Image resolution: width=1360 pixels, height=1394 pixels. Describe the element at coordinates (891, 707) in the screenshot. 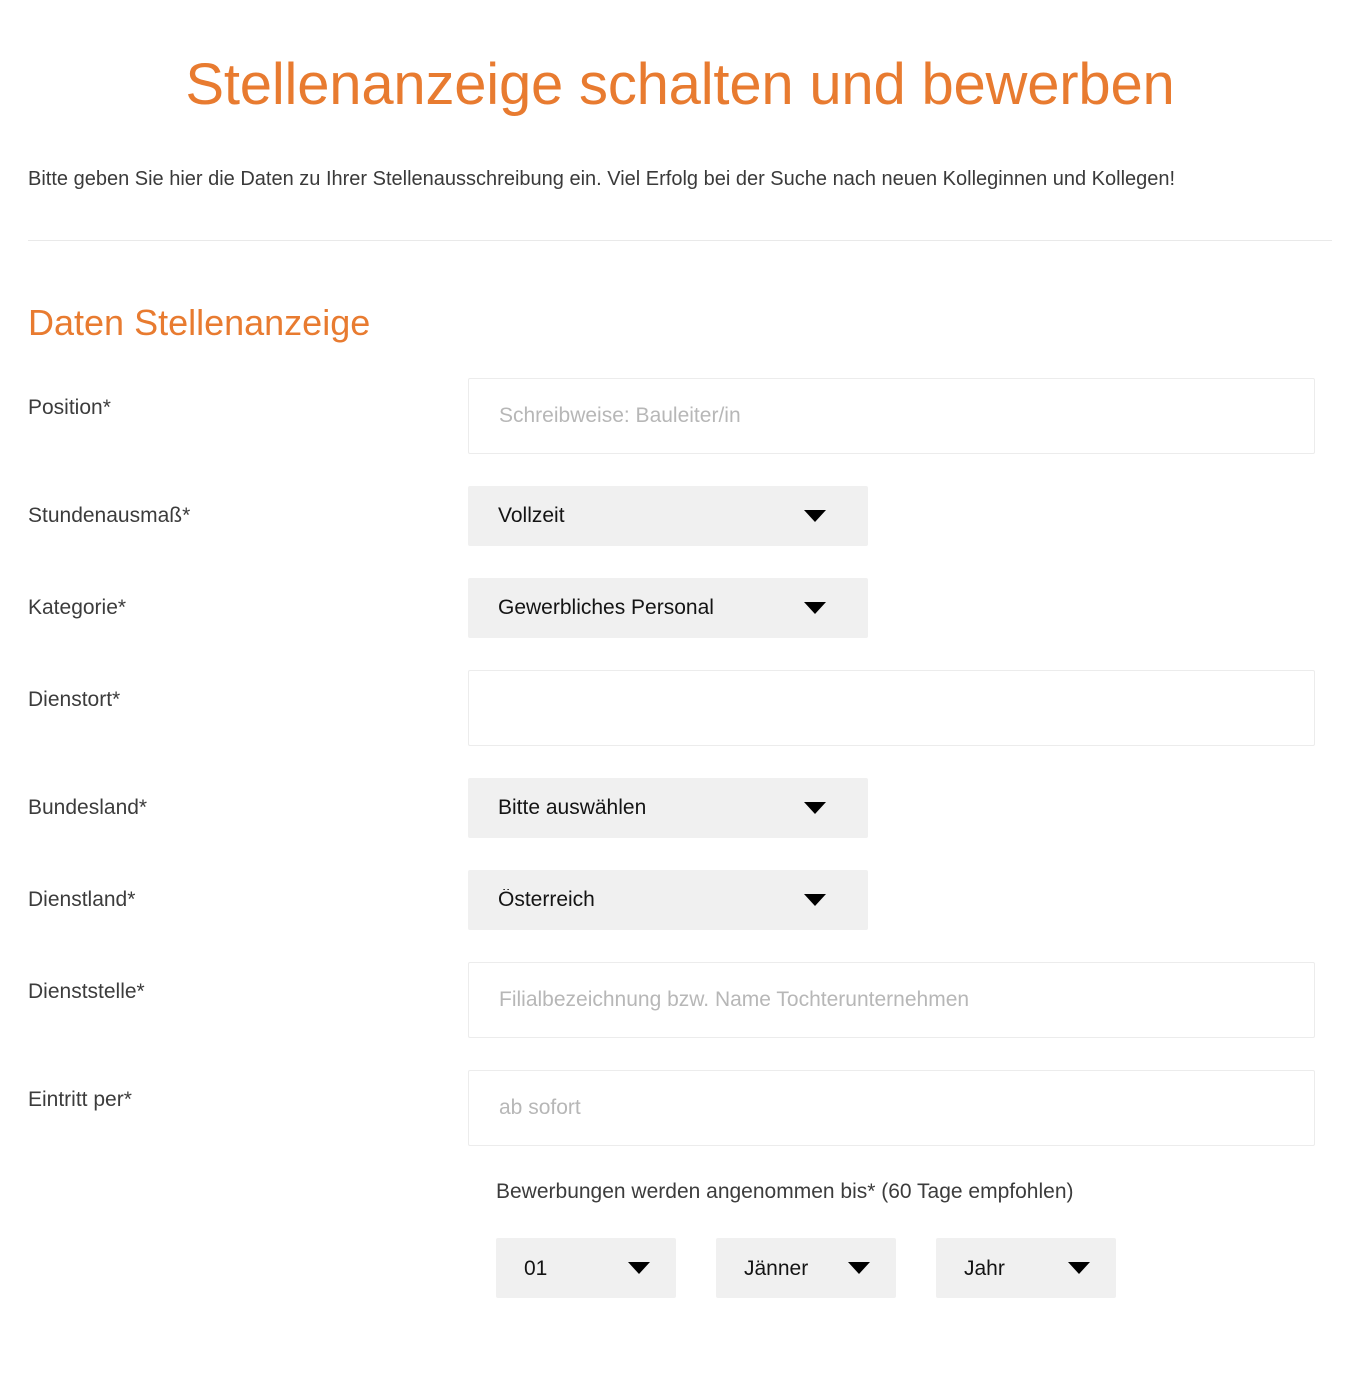

I see `dienstort-input` at that location.